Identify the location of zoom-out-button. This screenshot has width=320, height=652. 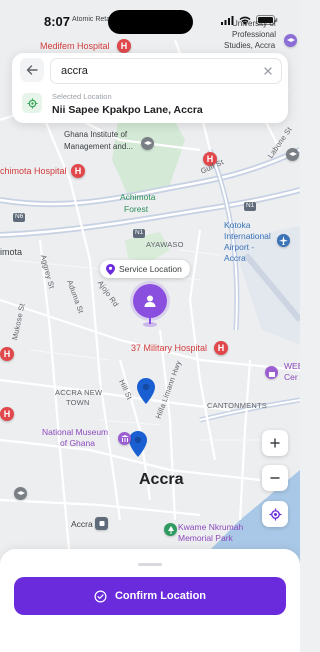
(275, 478).